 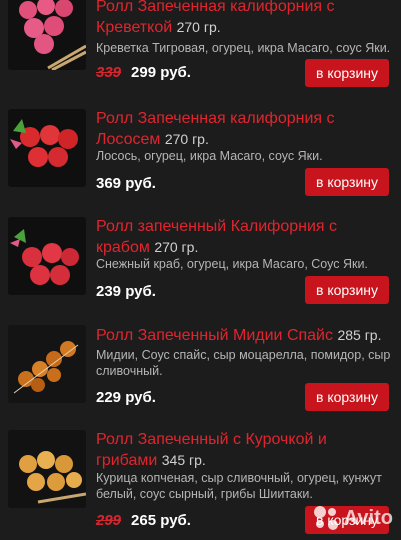 What do you see at coordinates (244, 335) in the screenshot?
I see `product-title: Ролл Запеченный Мидии Спайс 285 гр.` at bounding box center [244, 335].